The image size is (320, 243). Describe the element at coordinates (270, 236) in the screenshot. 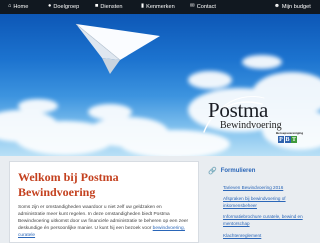

I see `sidebar-link-klachtenreglement: Klachtenreglement` at that location.